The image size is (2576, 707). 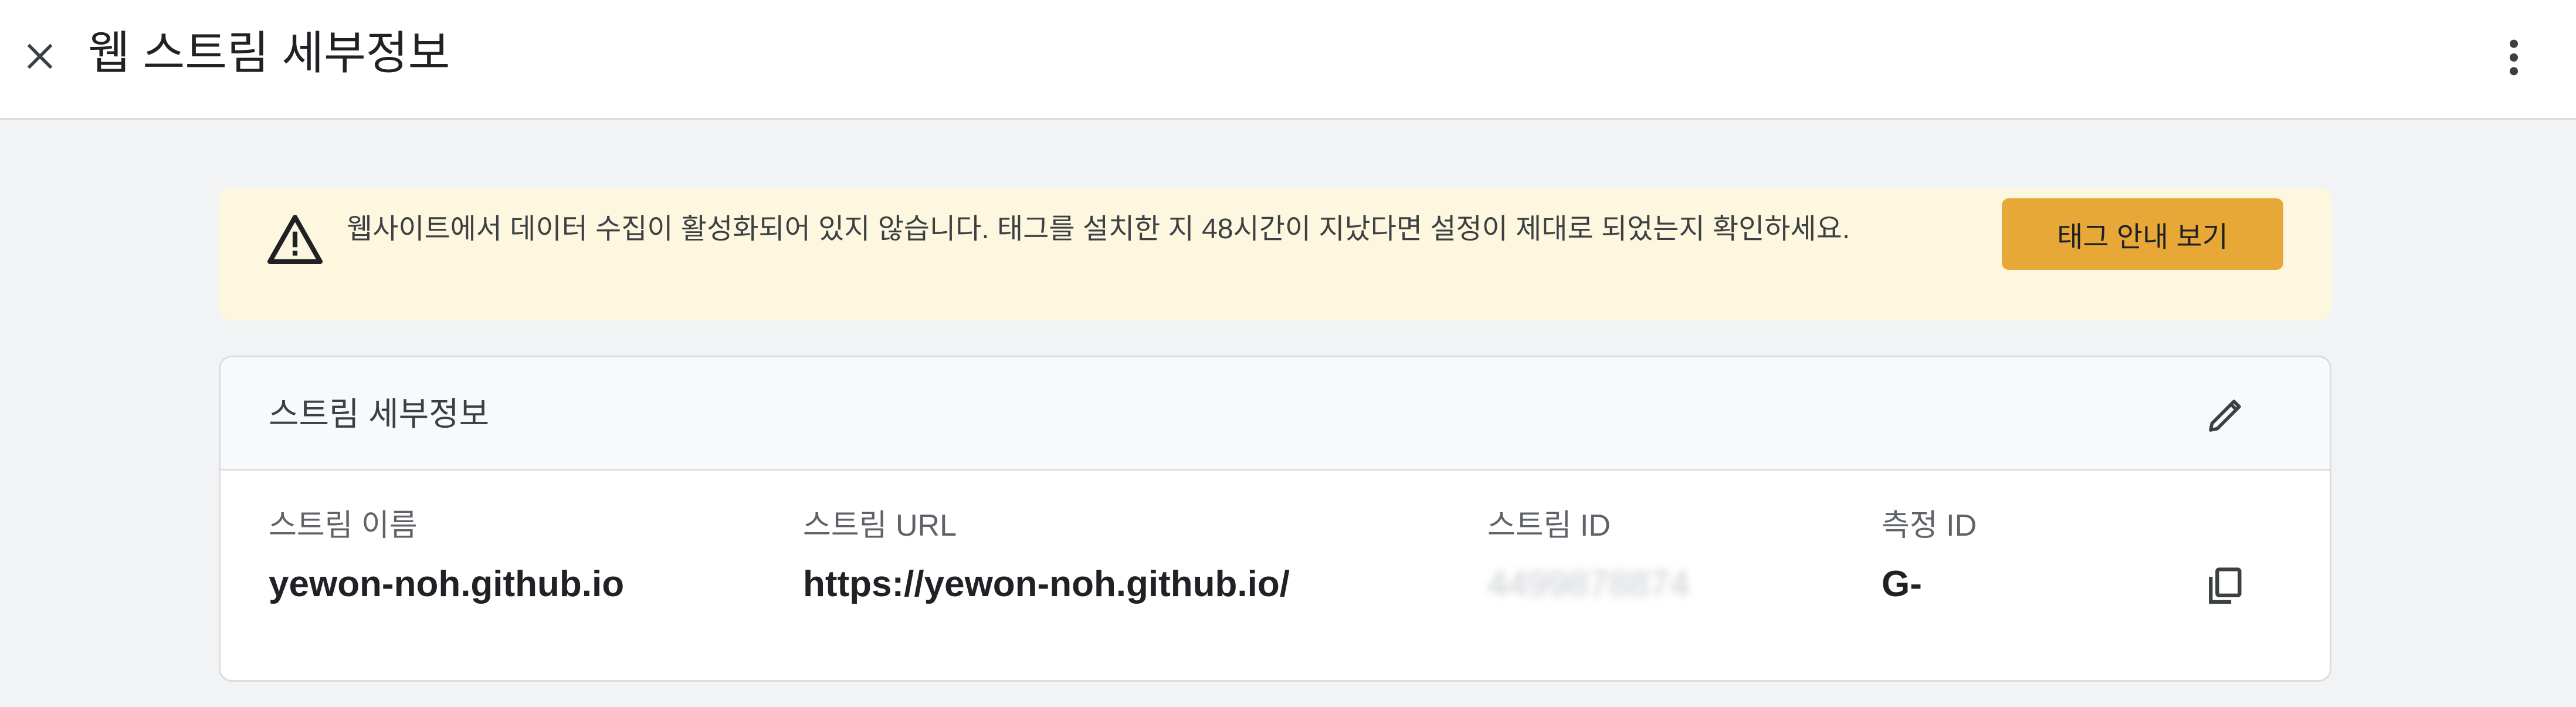 I want to click on measurement-id-value: G-, so click(x=1902, y=584).